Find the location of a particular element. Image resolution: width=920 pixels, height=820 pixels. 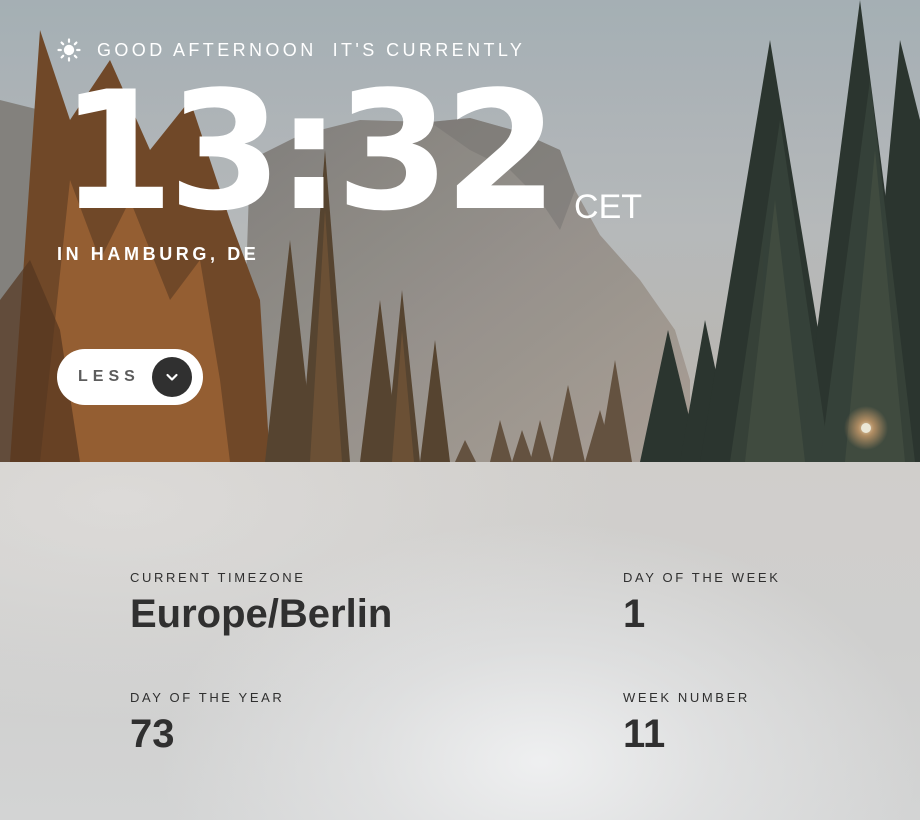

stat-week-number: WEEK NUMBER 11 is located at coordinates (686, 723).